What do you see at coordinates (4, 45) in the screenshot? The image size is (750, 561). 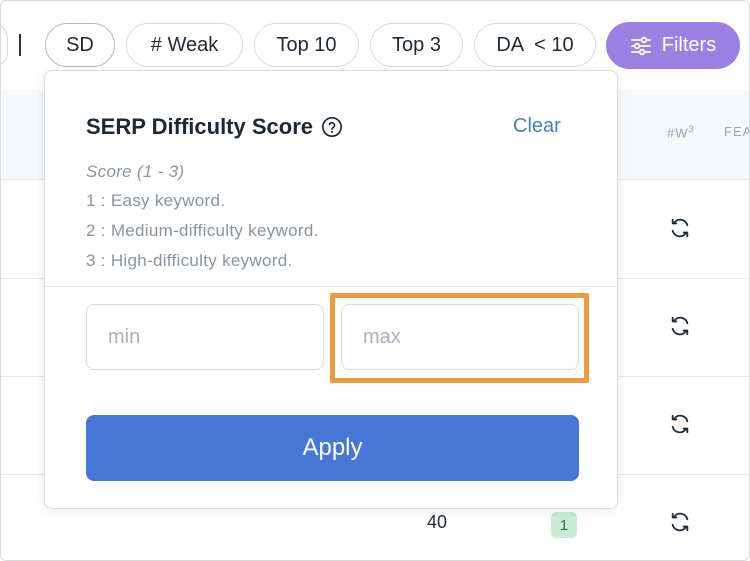 I see `chip-partial` at bounding box center [4, 45].